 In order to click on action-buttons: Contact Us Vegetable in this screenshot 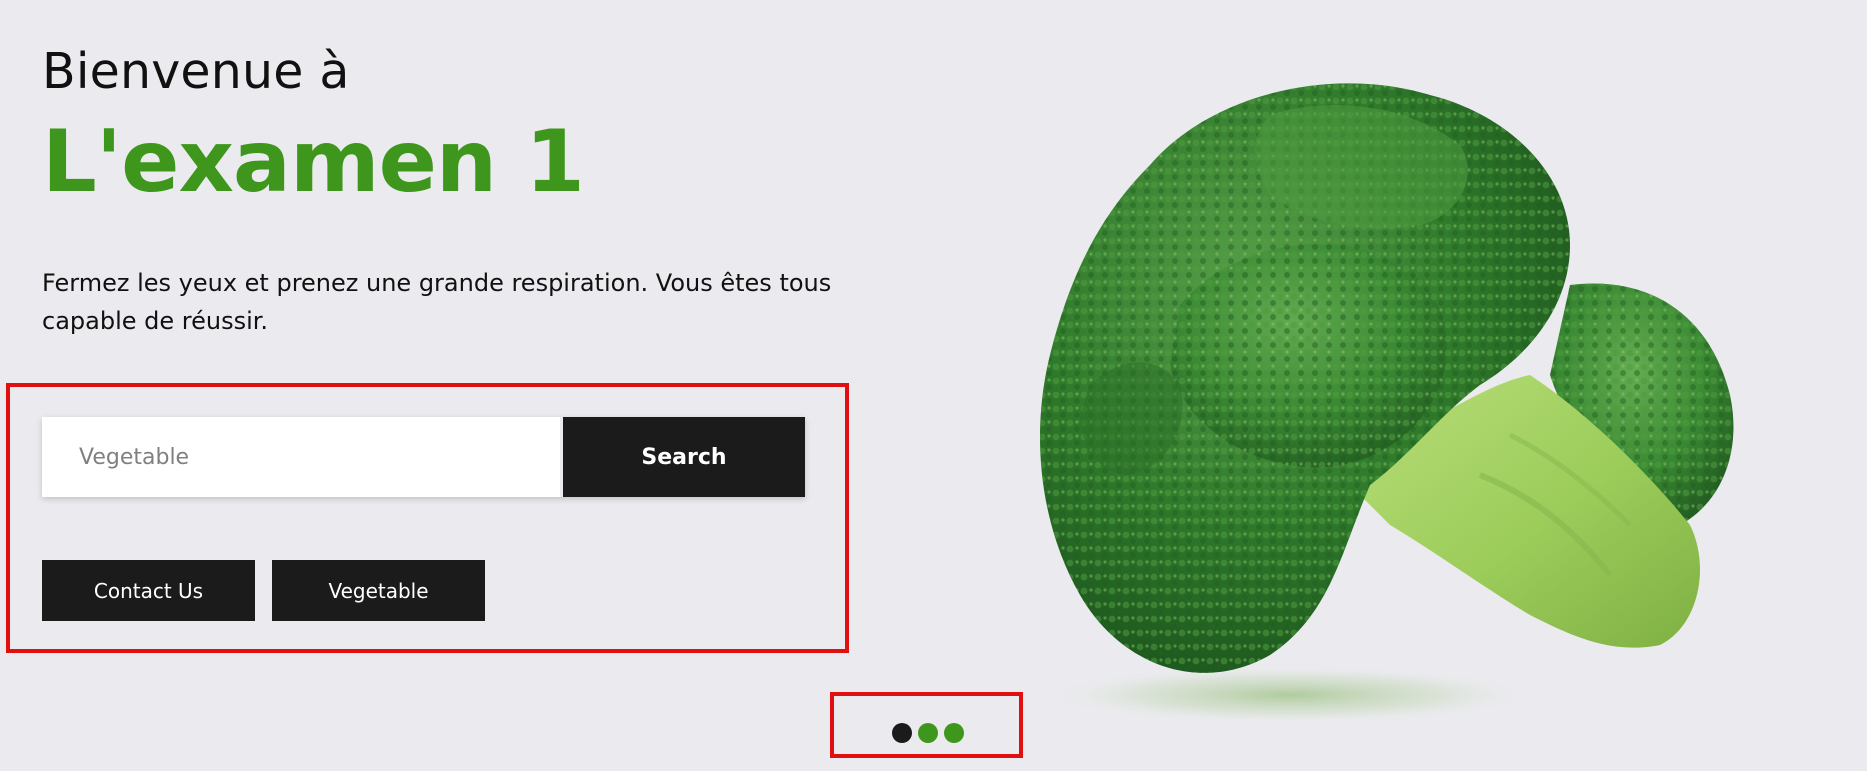, I will do `click(263, 590)`.